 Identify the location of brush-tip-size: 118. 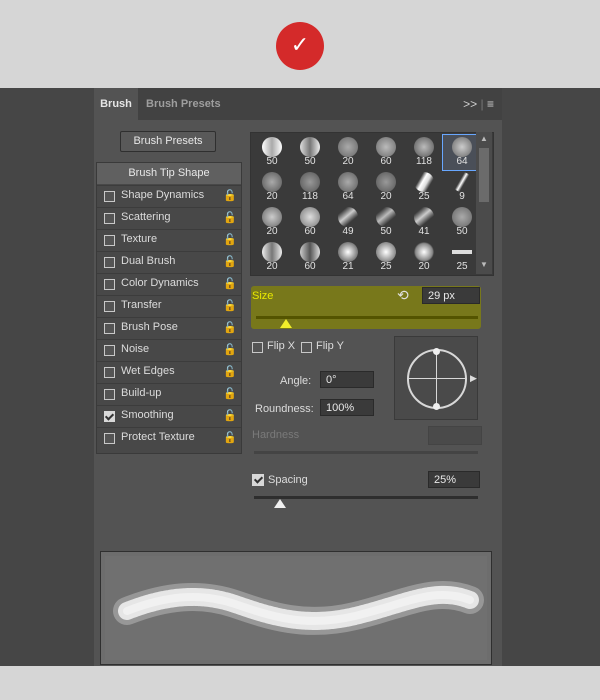
(310, 196).